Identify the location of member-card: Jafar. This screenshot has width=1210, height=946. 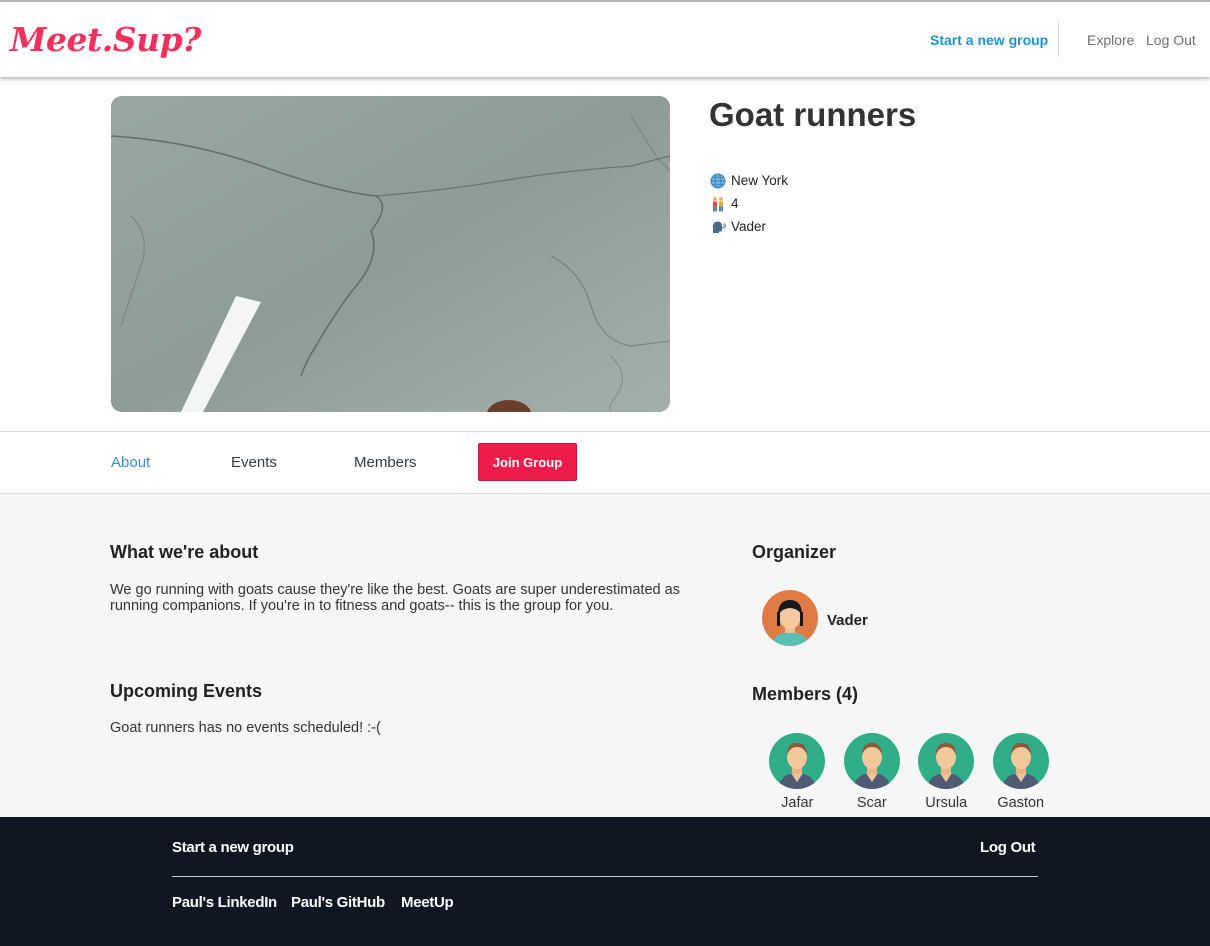
(797, 772).